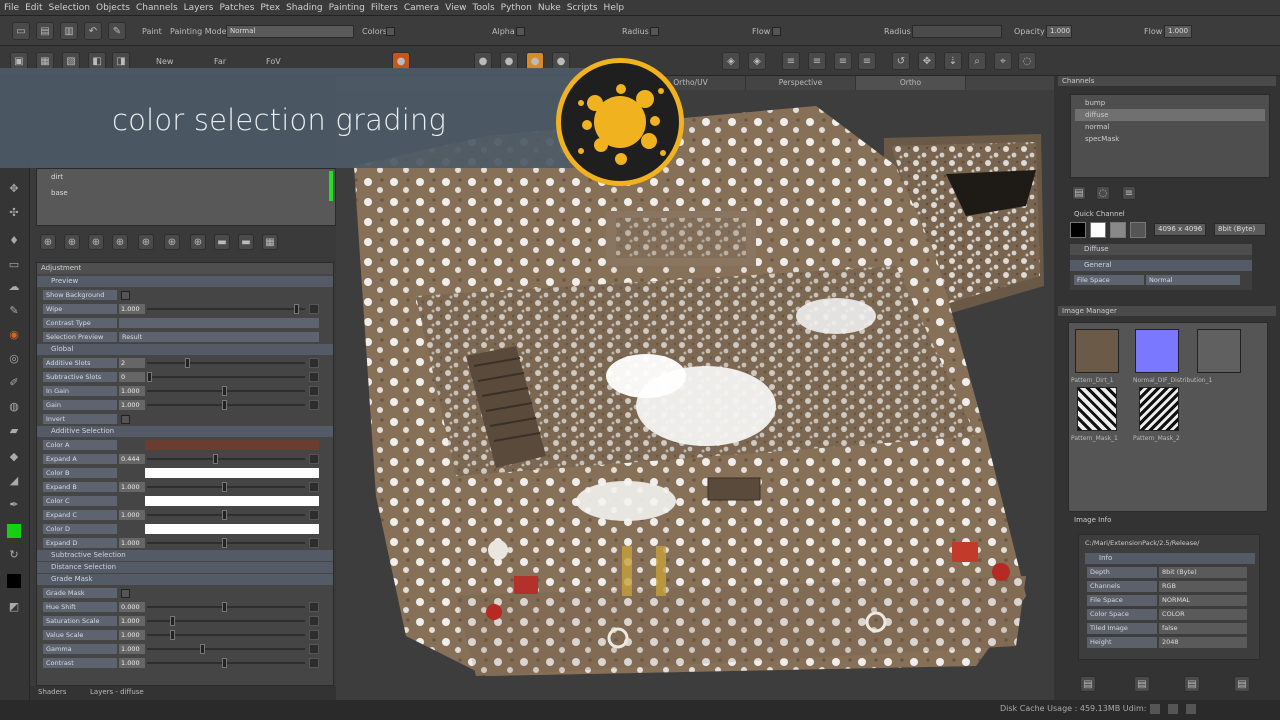 This screenshot has height=720, width=1280. What do you see at coordinates (185, 579) in the screenshot?
I see `section-header: Grade Mask` at bounding box center [185, 579].